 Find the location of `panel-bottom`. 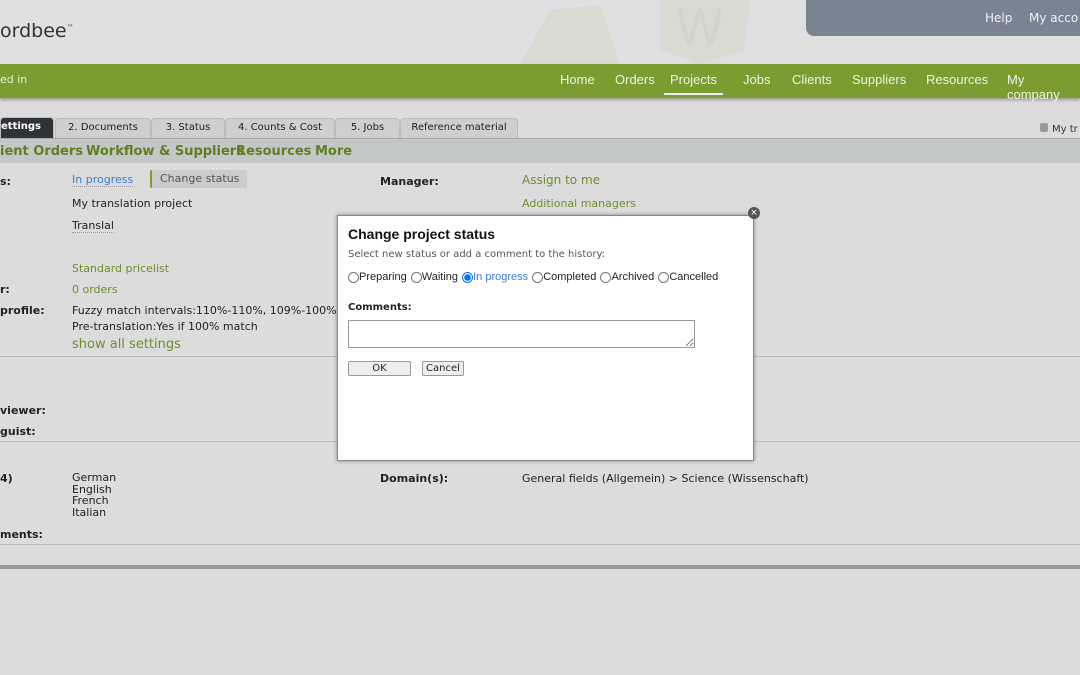

panel-bottom is located at coordinates (540, 567).